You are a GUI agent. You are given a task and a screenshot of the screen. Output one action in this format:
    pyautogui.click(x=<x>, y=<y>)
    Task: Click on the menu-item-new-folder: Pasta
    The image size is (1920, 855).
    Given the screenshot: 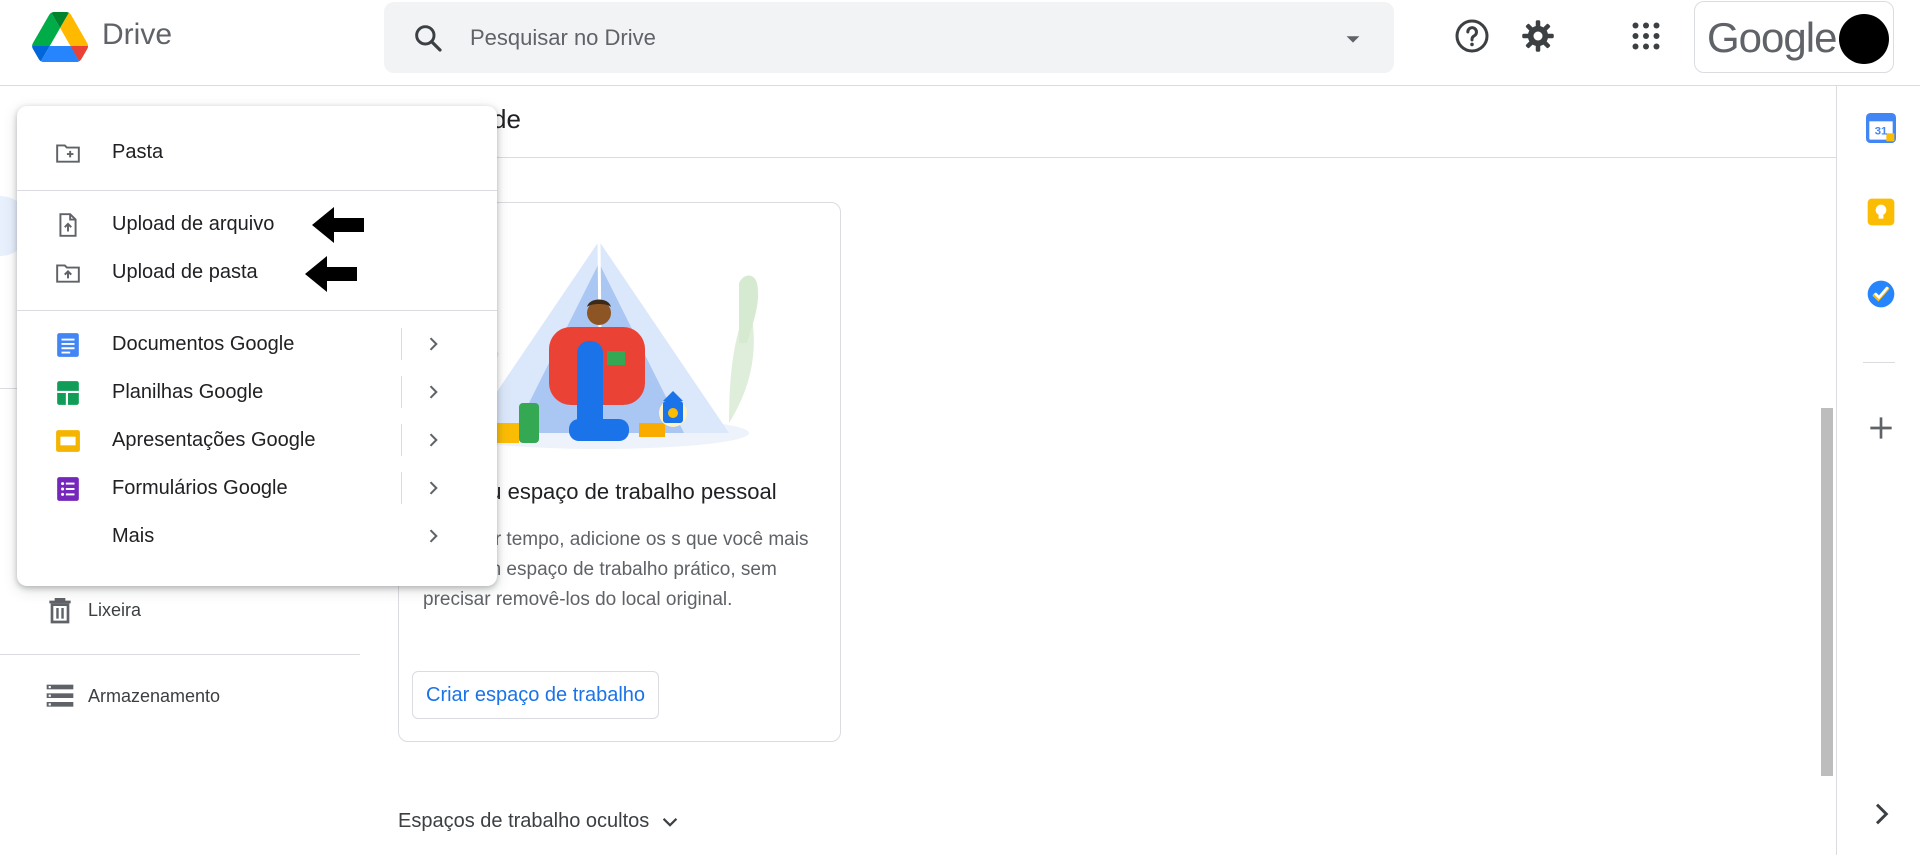 What is the action you would take?
    pyautogui.click(x=257, y=152)
    